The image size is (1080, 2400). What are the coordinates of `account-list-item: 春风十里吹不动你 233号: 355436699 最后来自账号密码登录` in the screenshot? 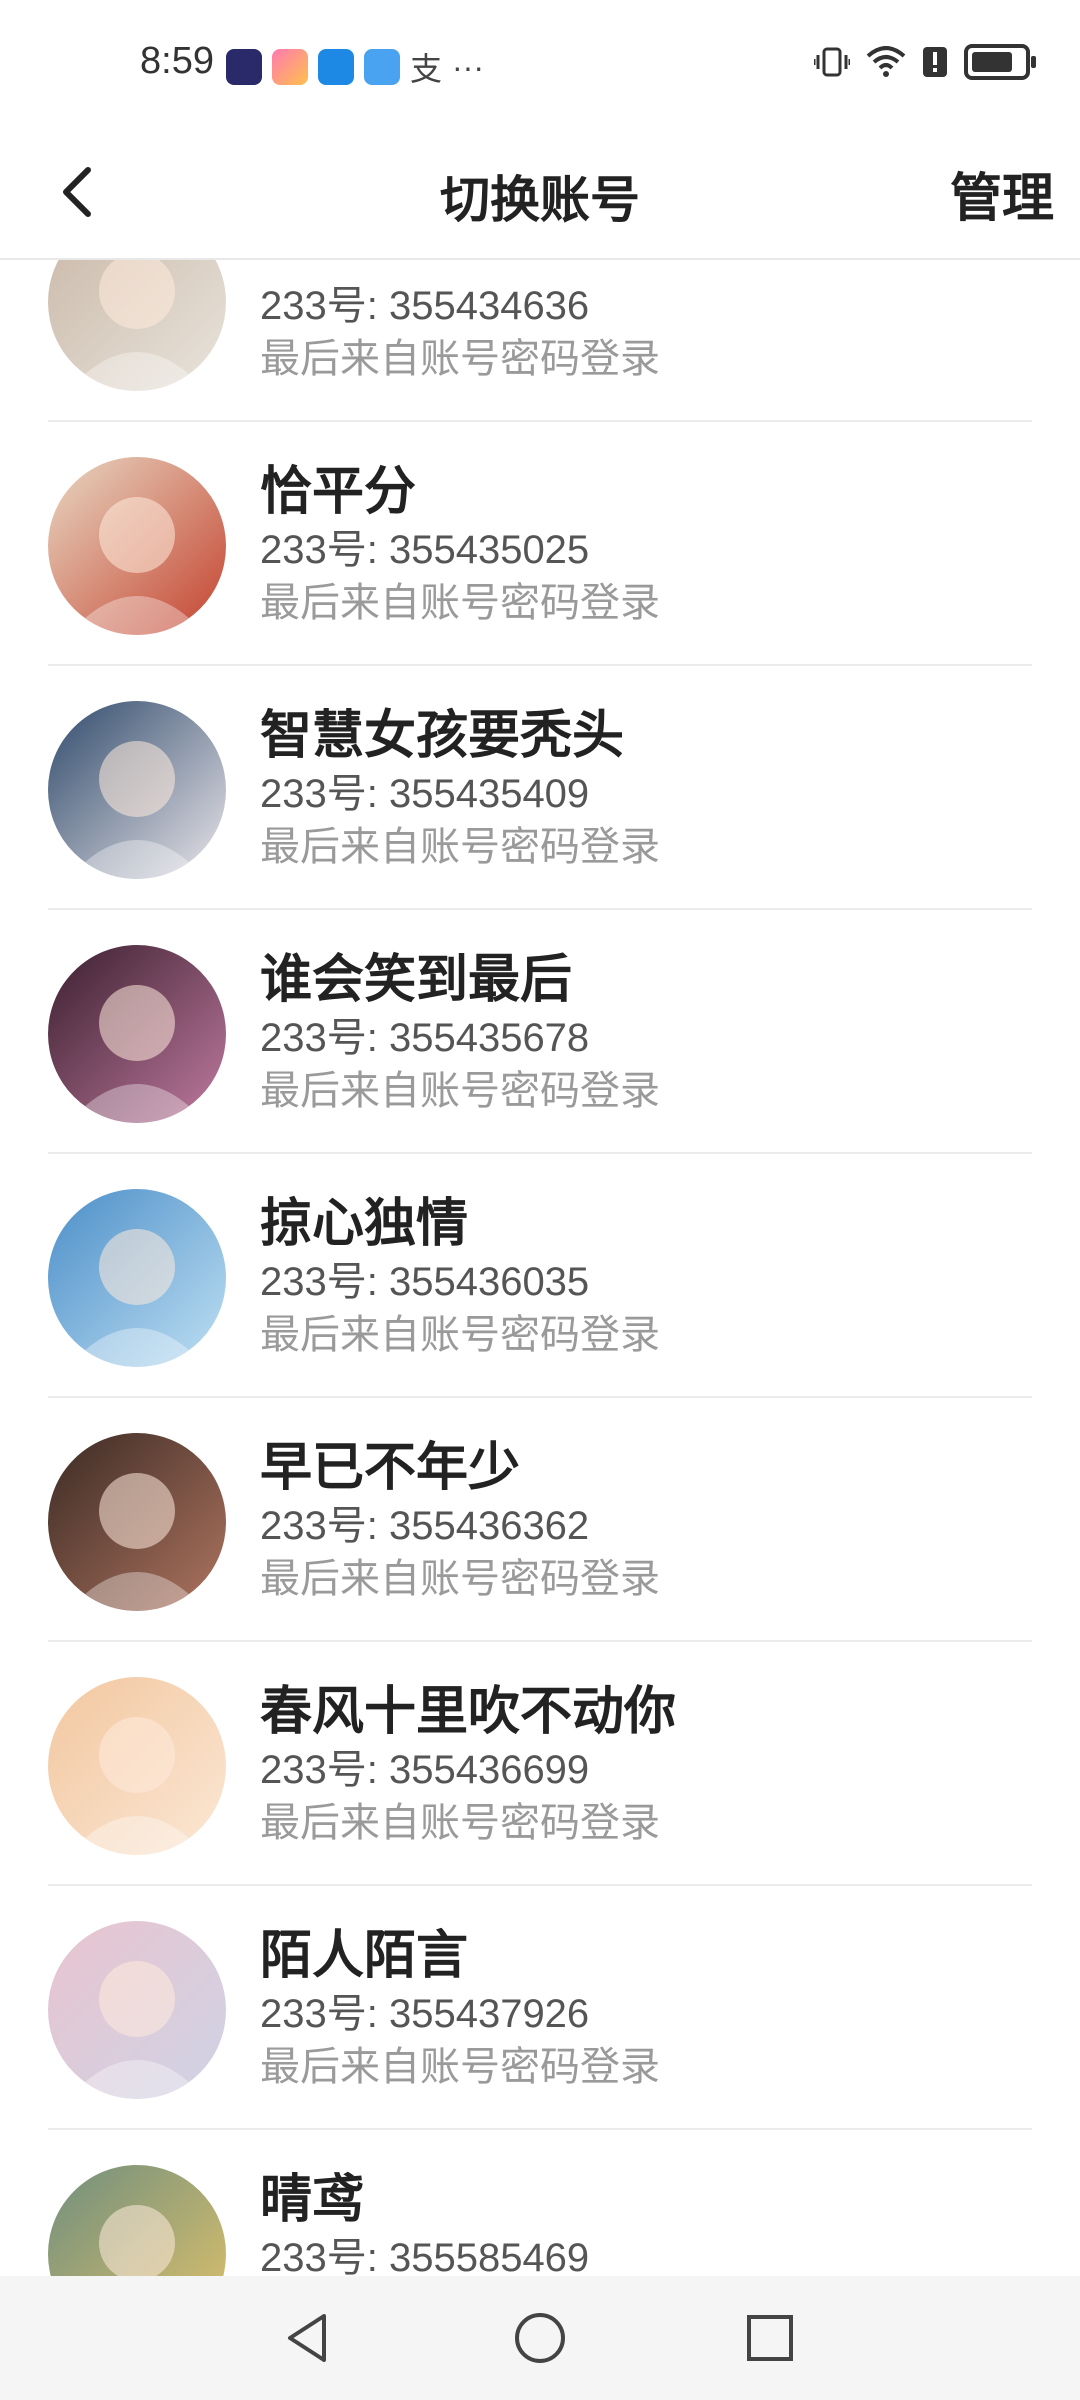 It's located at (540, 1764).